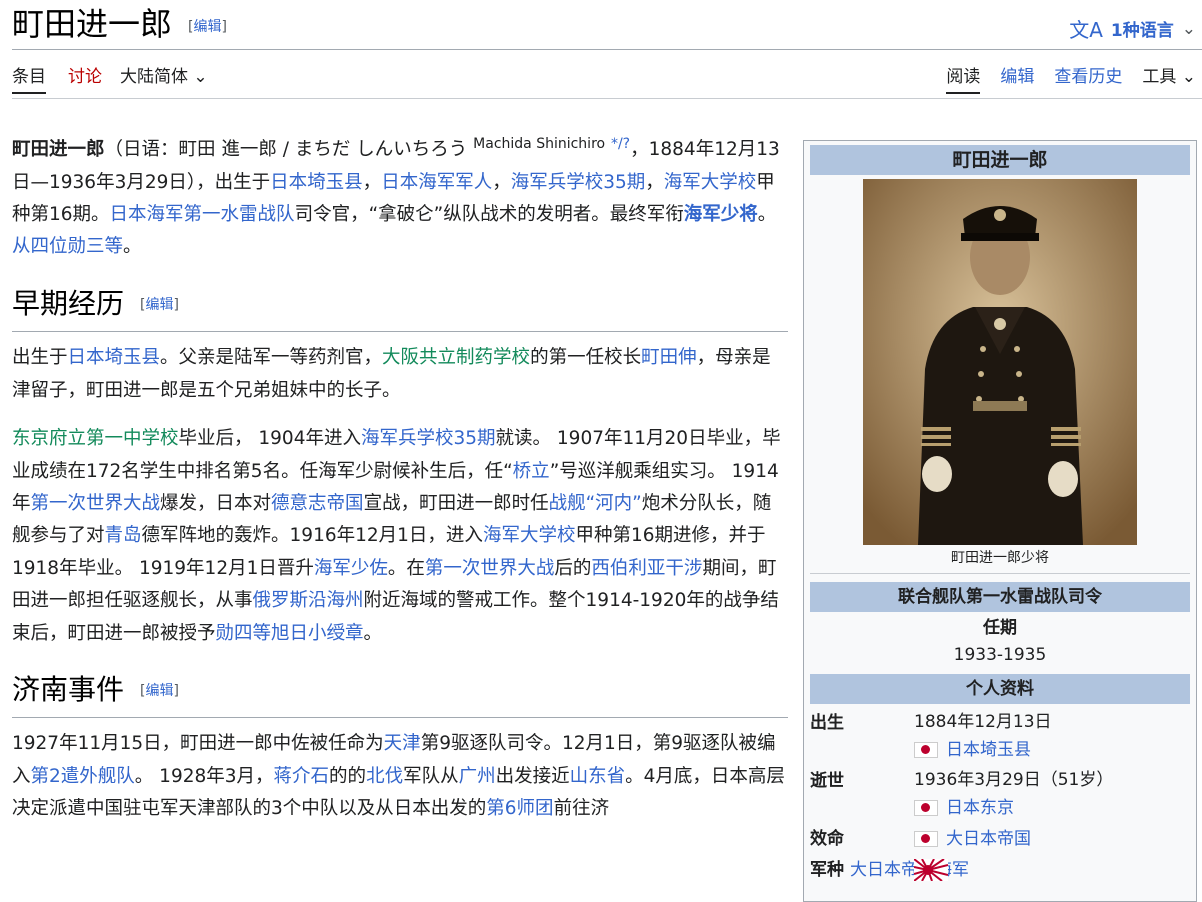 This screenshot has width=1202, height=902. Describe the element at coordinates (29, 78) in the screenshot. I see `tab-article: 条目` at that location.